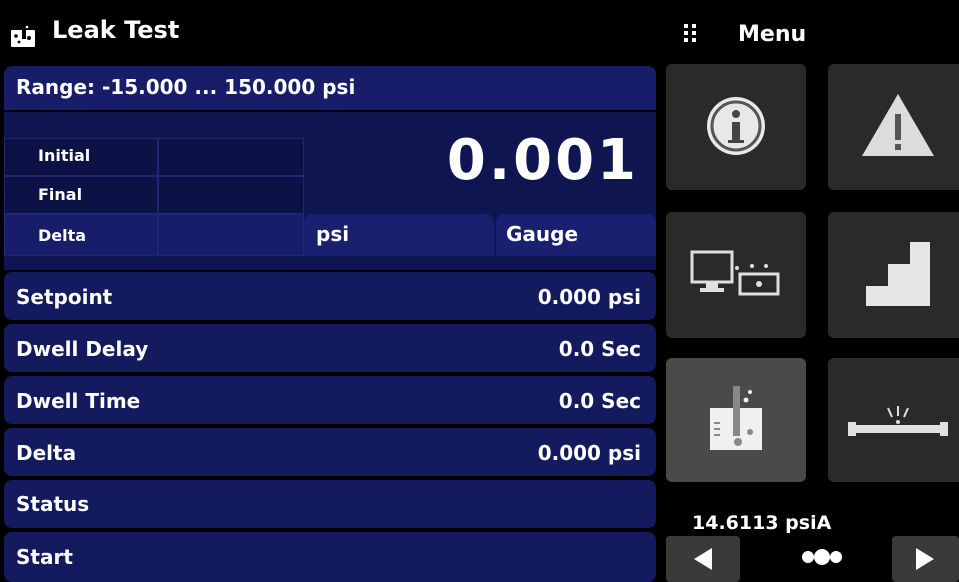 The width and height of the screenshot is (959, 582). Describe the element at coordinates (542, 234) in the screenshot. I see `mode-label: Gauge` at that location.